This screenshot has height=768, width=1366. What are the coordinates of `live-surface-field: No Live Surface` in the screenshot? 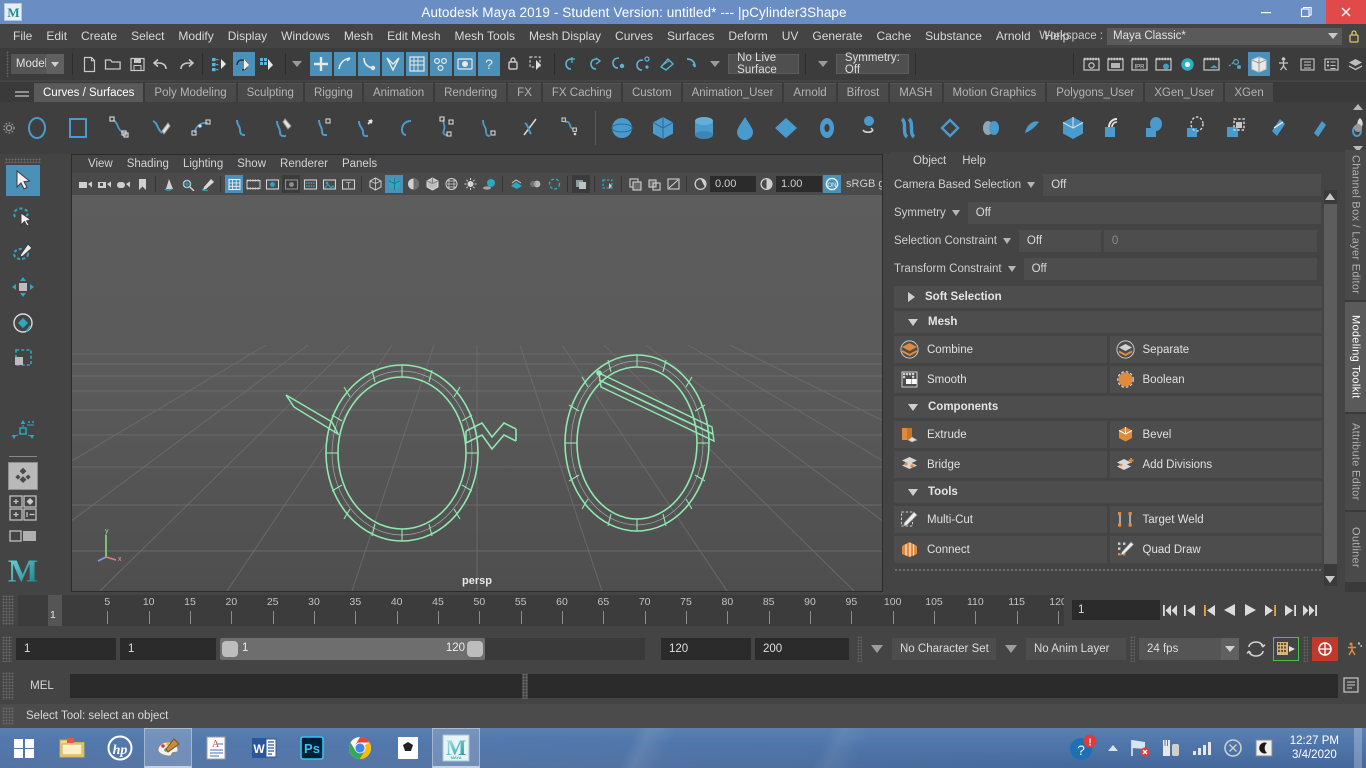 It's located at (764, 64).